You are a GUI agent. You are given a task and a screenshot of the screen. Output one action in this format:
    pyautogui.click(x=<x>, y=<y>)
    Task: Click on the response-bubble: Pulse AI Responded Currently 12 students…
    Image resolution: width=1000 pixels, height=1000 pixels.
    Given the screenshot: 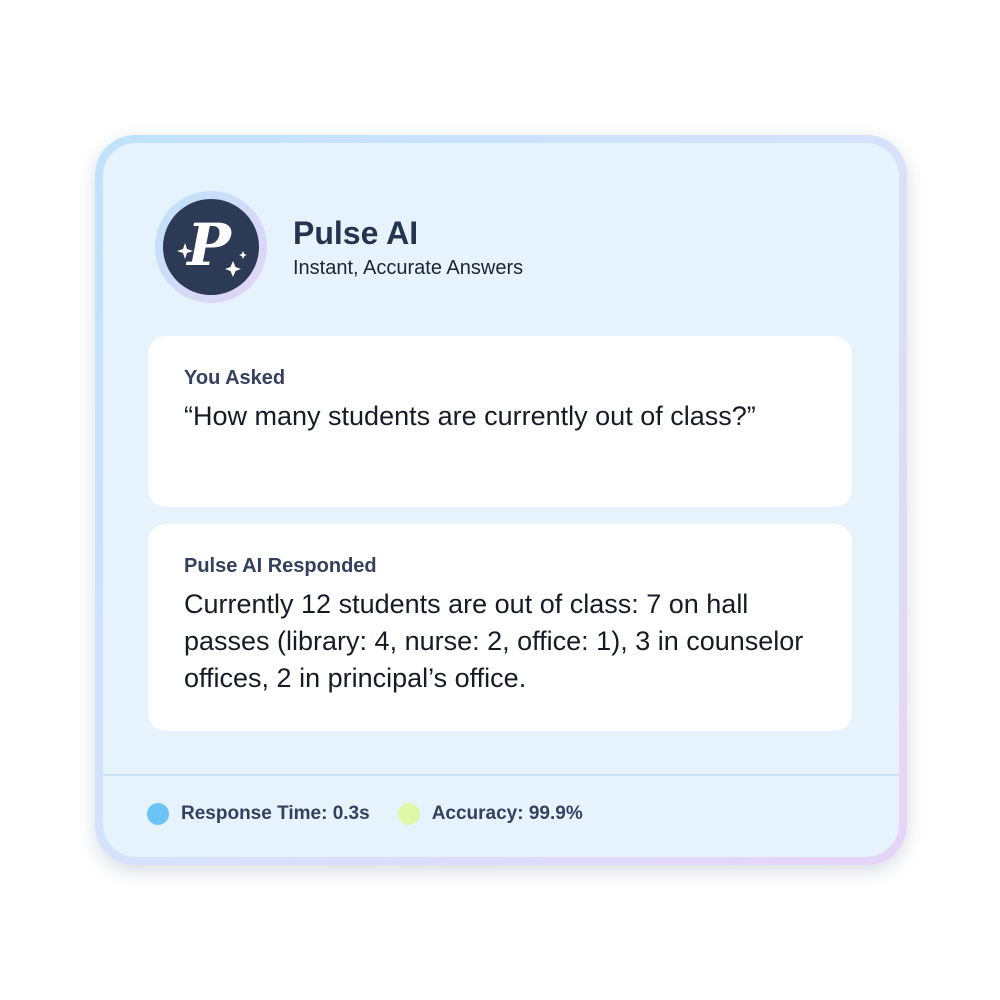 What is the action you would take?
    pyautogui.click(x=500, y=627)
    